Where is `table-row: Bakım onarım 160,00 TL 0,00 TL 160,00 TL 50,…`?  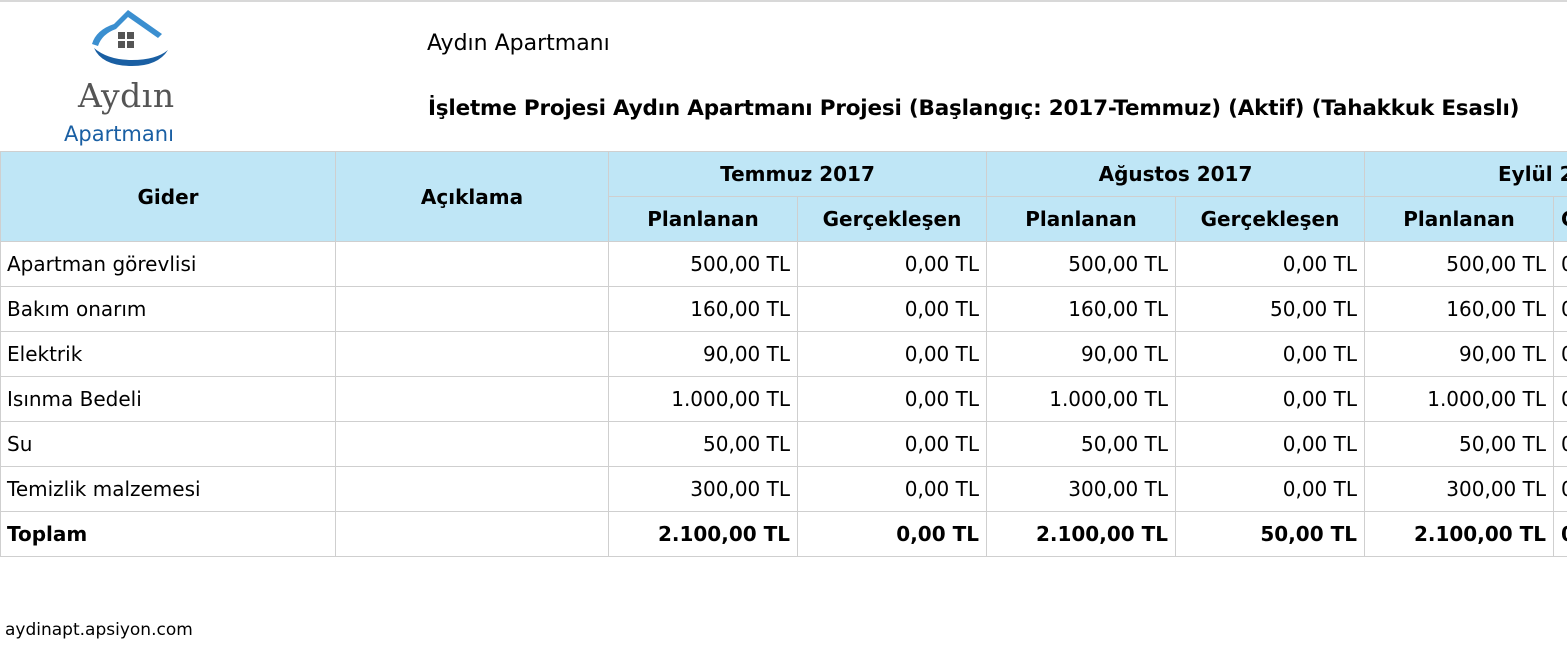 table-row: Bakım onarım 160,00 TL 0,00 TL 160,00 TL 50,… is located at coordinates (783, 309).